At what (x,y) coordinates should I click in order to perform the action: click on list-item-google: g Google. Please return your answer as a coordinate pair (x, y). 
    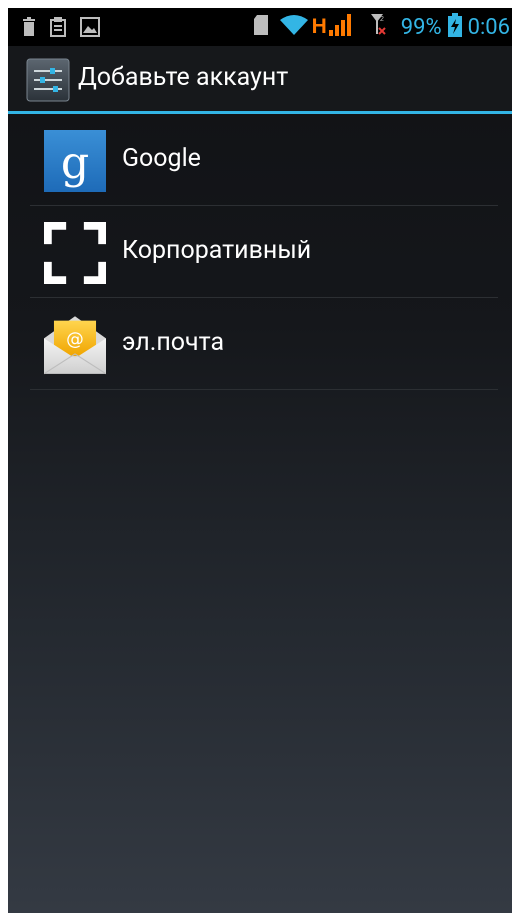
    Looking at the image, I should click on (264, 160).